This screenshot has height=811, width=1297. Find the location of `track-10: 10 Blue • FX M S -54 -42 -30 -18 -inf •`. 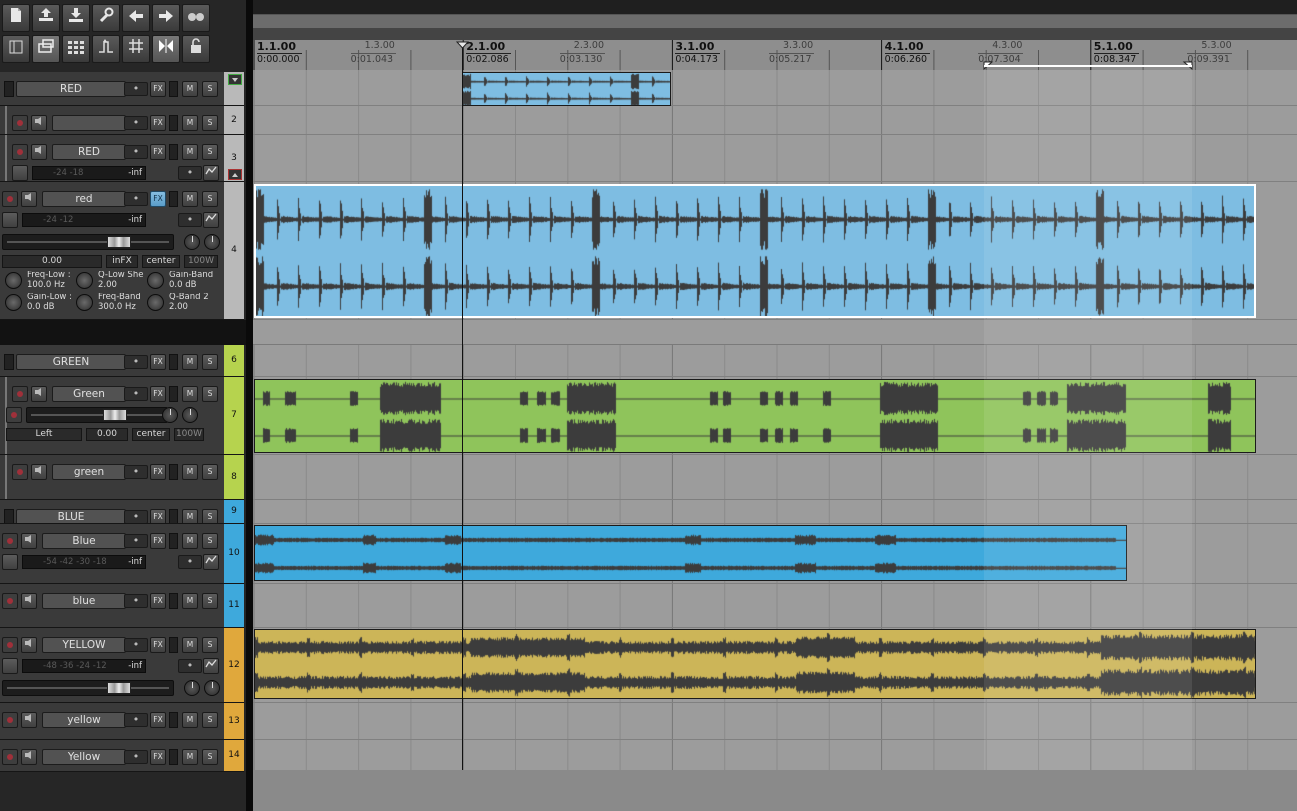

track-10: 10 Blue • FX M S -54 -42 -30 -18 -inf • is located at coordinates (122, 554).